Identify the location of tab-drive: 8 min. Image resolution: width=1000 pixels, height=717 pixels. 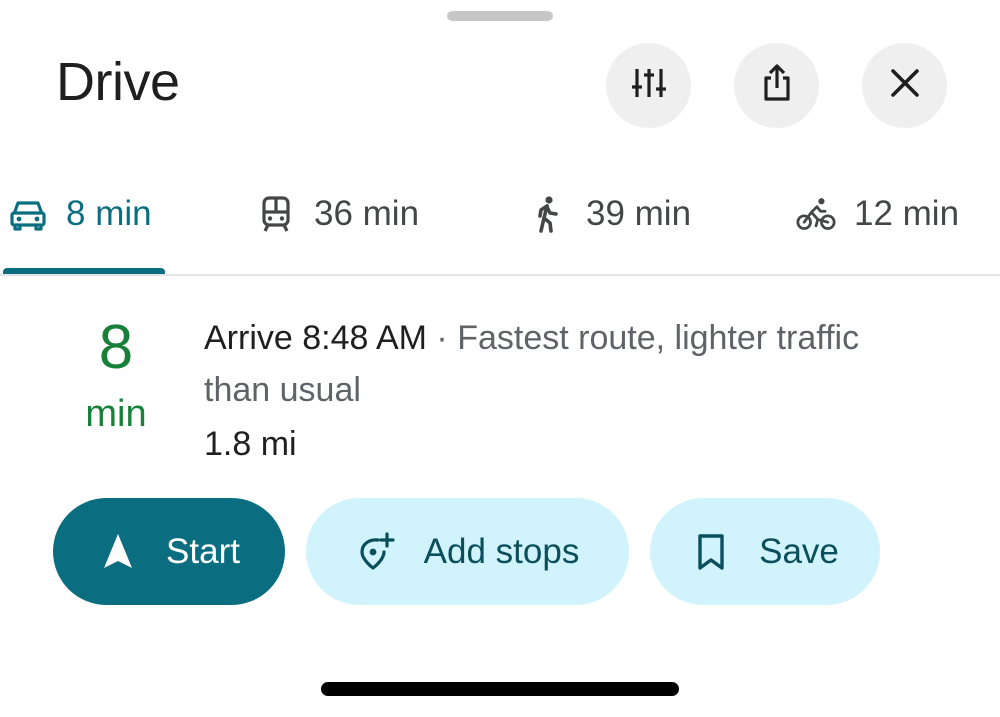
(79, 214).